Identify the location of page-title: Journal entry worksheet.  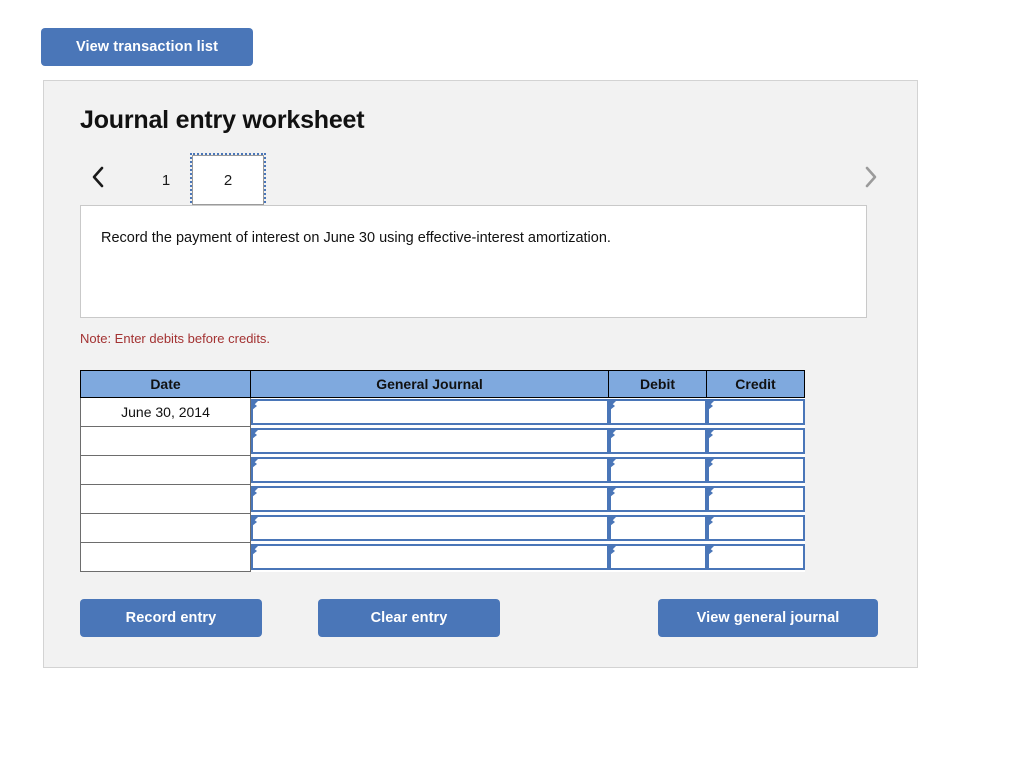
(222, 120).